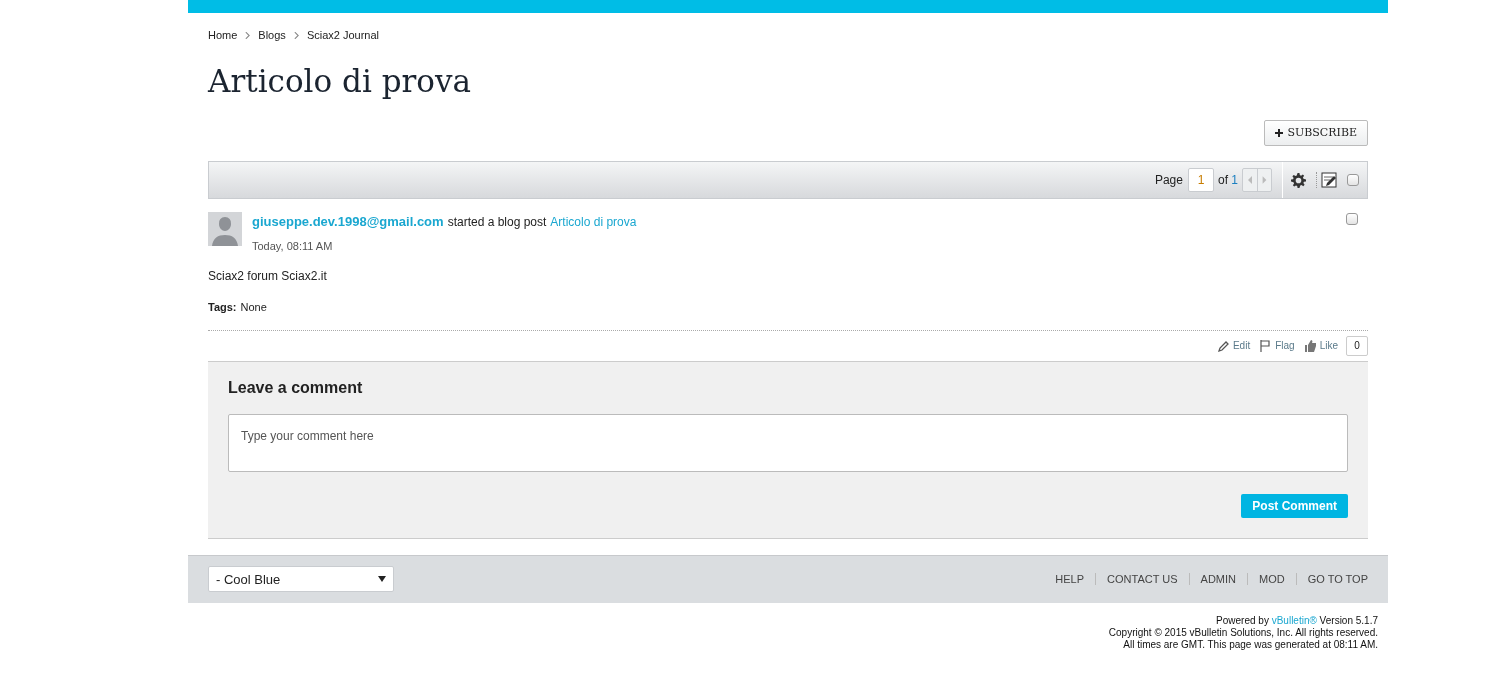 Image resolution: width=1492 pixels, height=692 pixels. What do you see at coordinates (1337, 579) in the screenshot?
I see `footer-link: GO TO TOP` at bounding box center [1337, 579].